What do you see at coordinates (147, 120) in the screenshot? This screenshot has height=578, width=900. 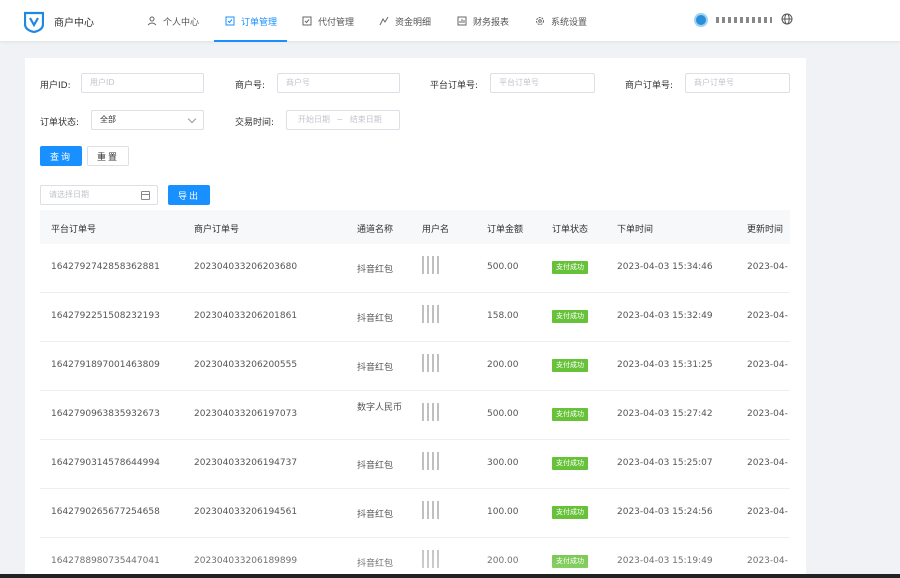 I see `order-status-select: 全部` at bounding box center [147, 120].